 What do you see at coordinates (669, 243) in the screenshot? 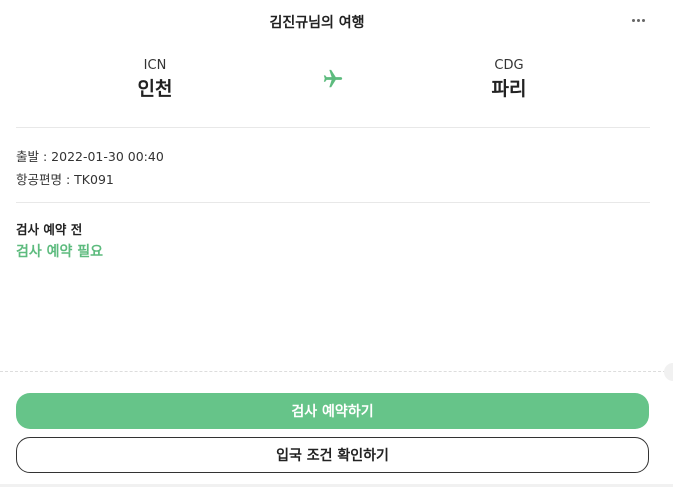
I see `card-edge` at bounding box center [669, 243].